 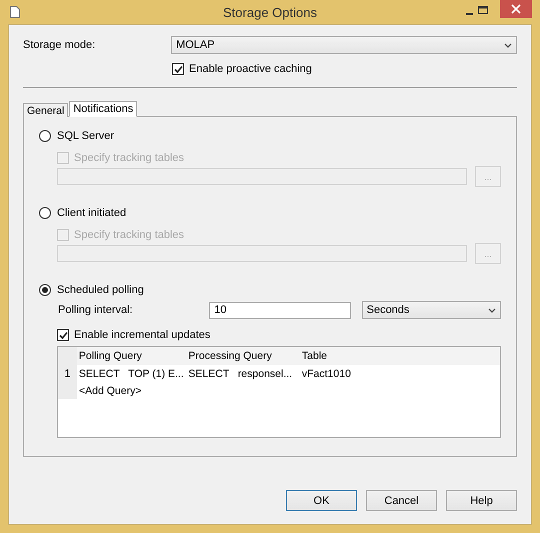 I want to click on checkbox-label: Enable proactive caching, so click(x=250, y=69).